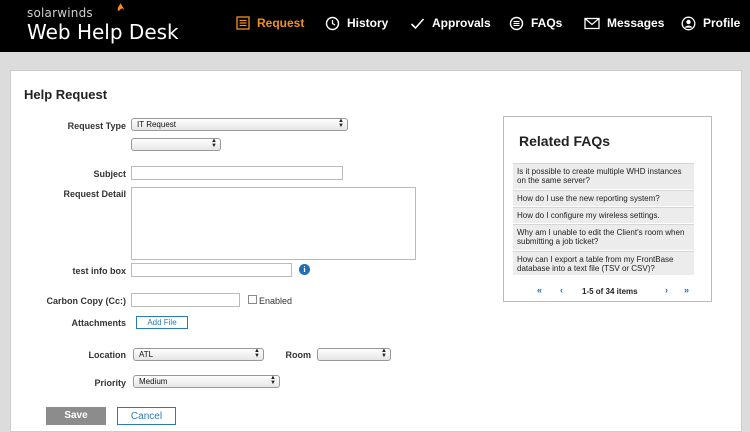  Describe the element at coordinates (273, 223) in the screenshot. I see `request-detail-textarea` at that location.